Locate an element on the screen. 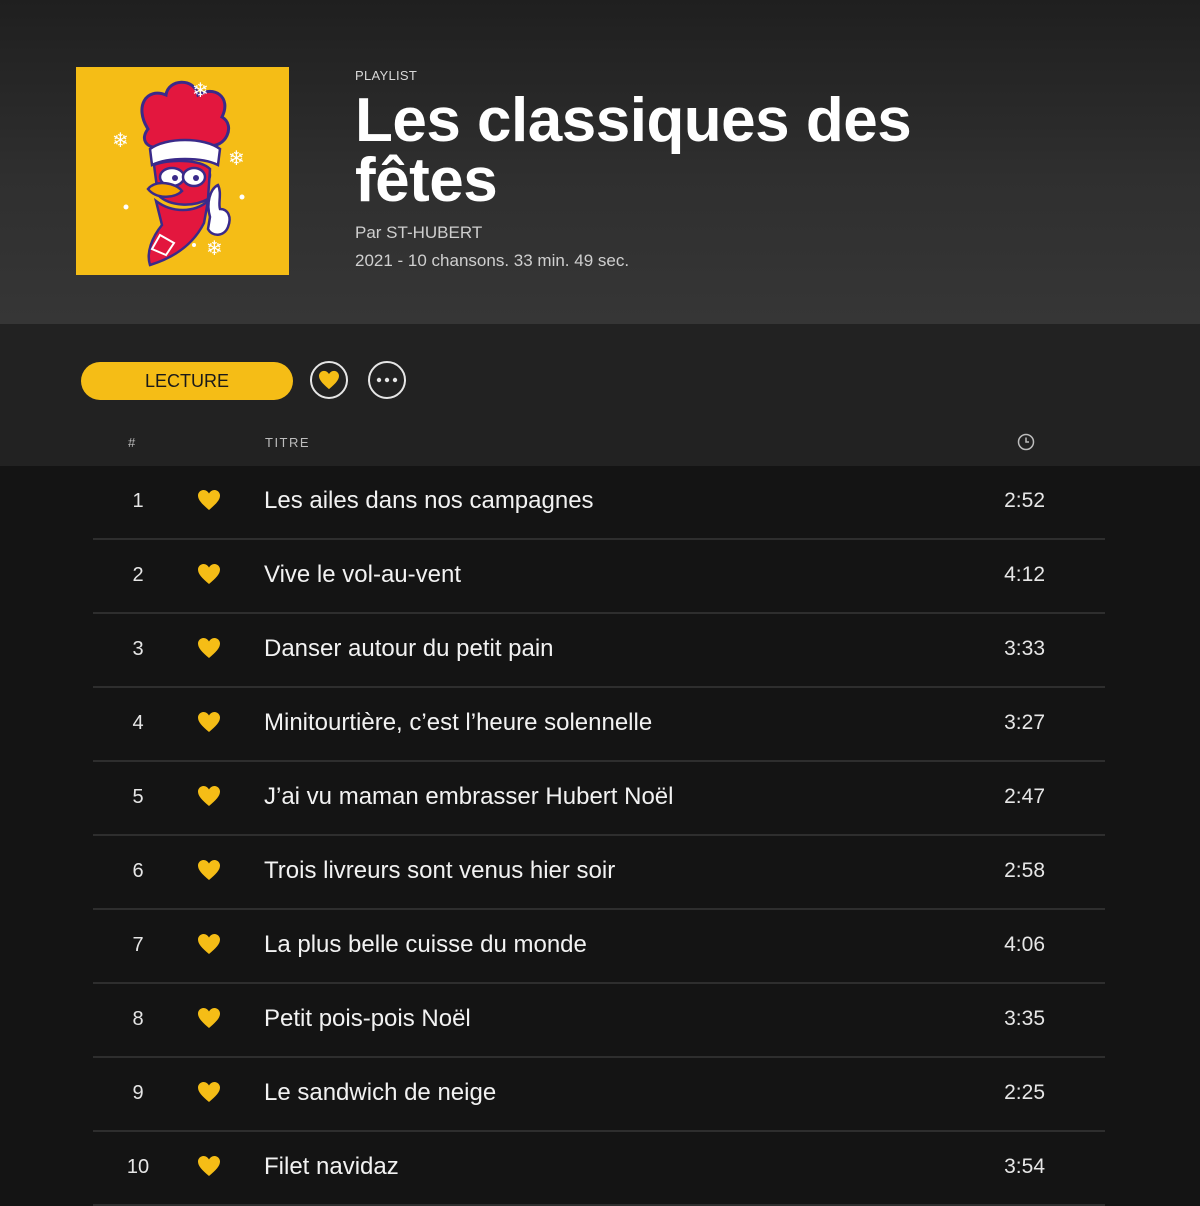  playlist-cover: ❄ ❄ ❄ ❄ is located at coordinates (182, 171).